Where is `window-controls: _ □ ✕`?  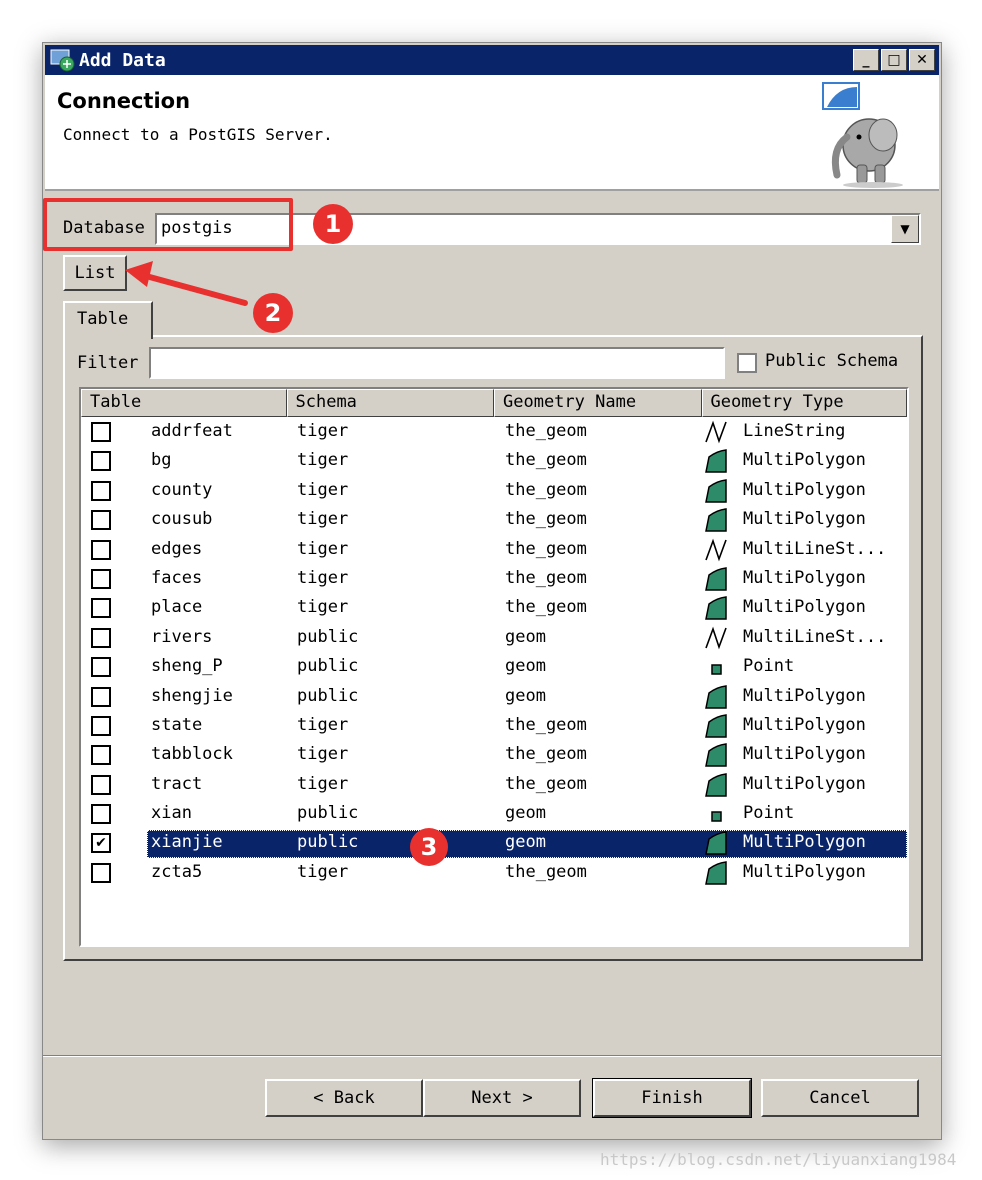 window-controls: _ □ ✕ is located at coordinates (894, 60).